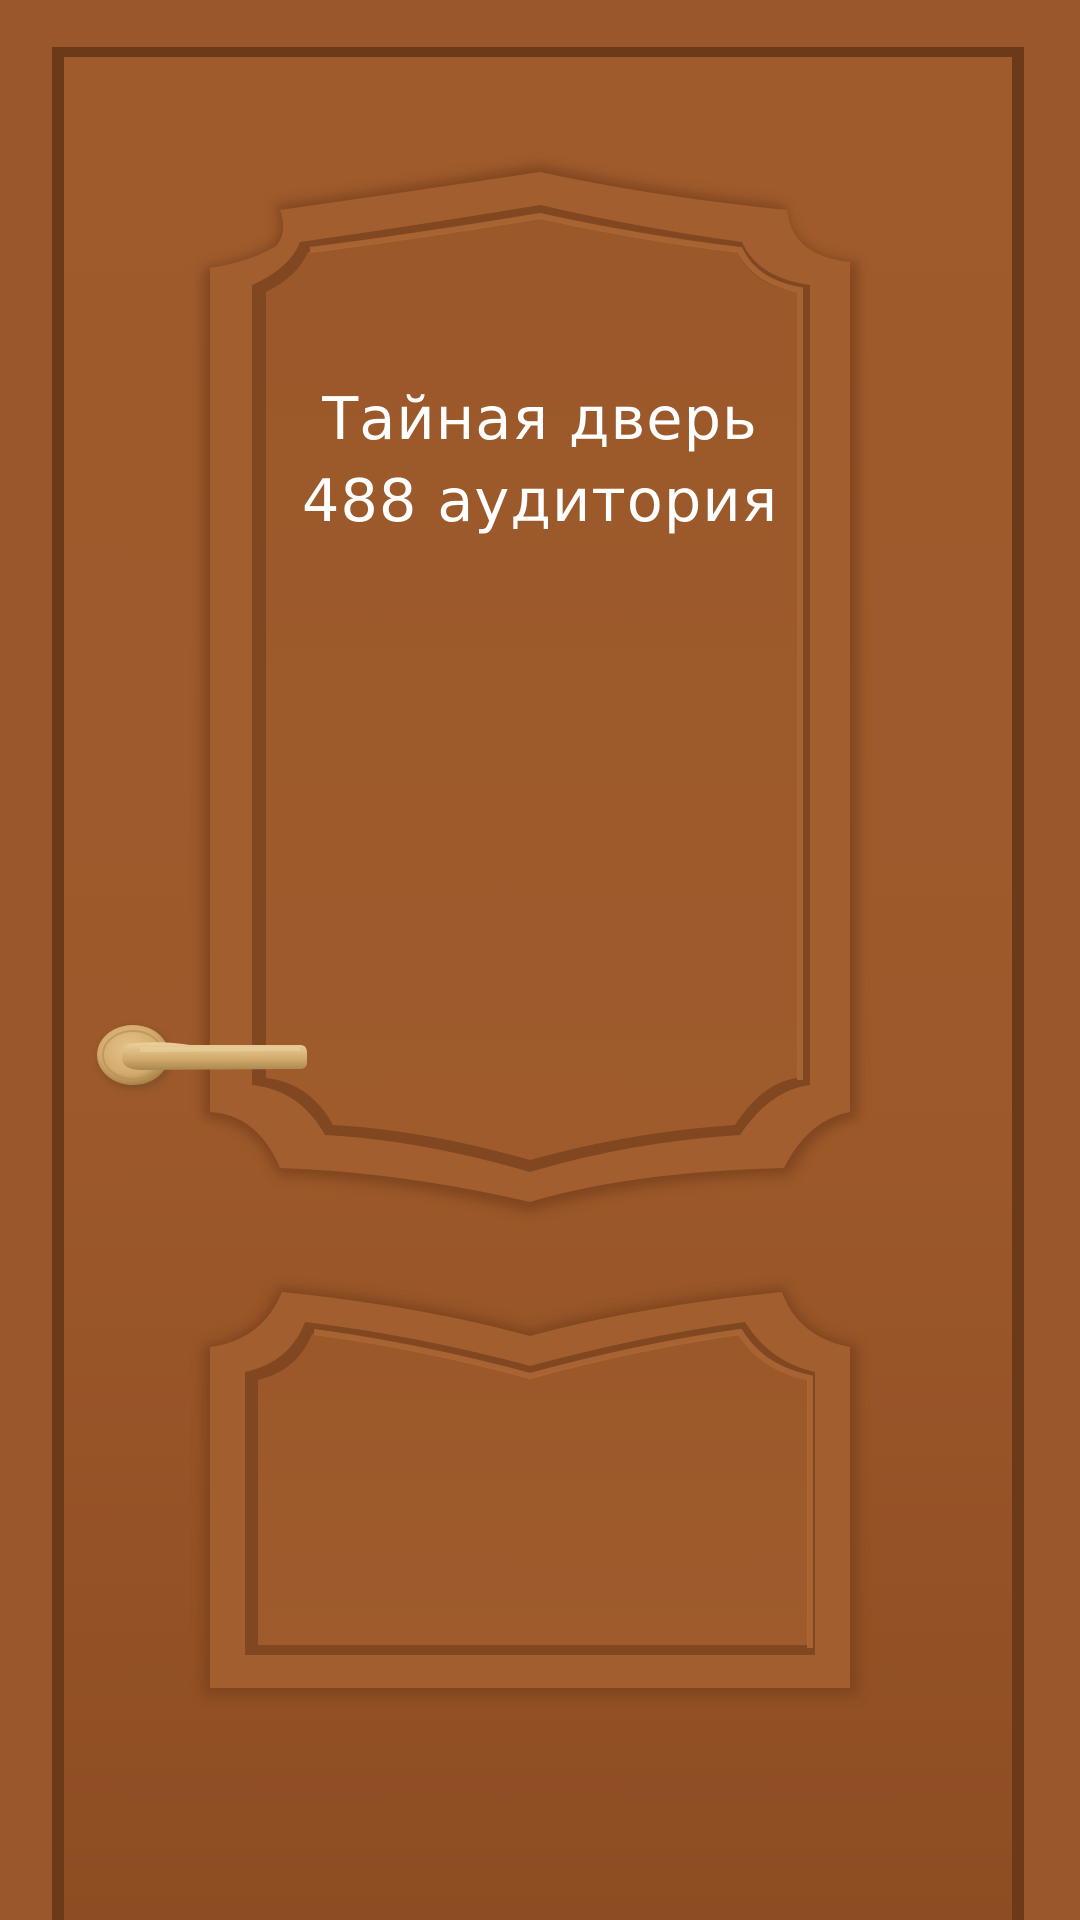 This screenshot has height=1920, width=1080. What do you see at coordinates (530, 1491) in the screenshot?
I see `lower-panel` at bounding box center [530, 1491].